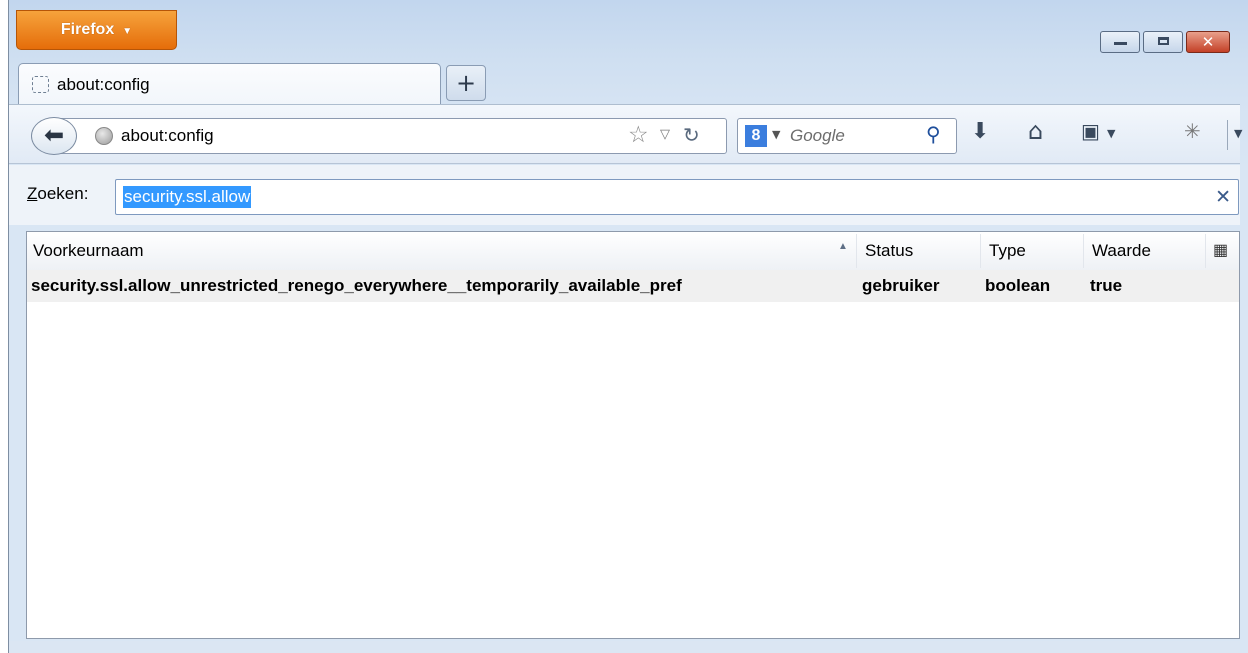 The image size is (1248, 653). What do you see at coordinates (88, 251) in the screenshot?
I see `column-header-name: Voorkeurnaam` at bounding box center [88, 251].